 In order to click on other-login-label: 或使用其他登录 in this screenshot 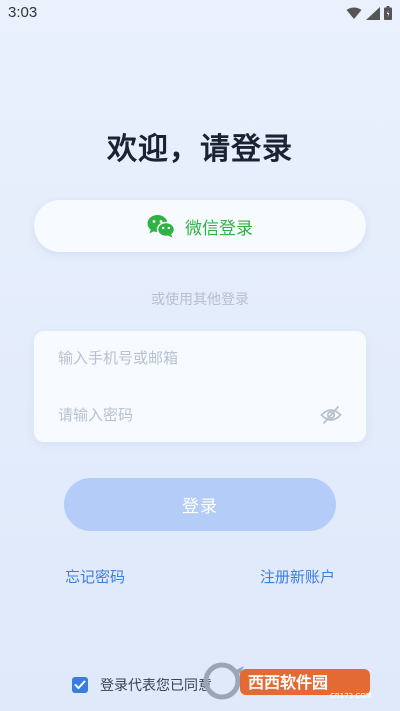, I will do `click(200, 300)`.